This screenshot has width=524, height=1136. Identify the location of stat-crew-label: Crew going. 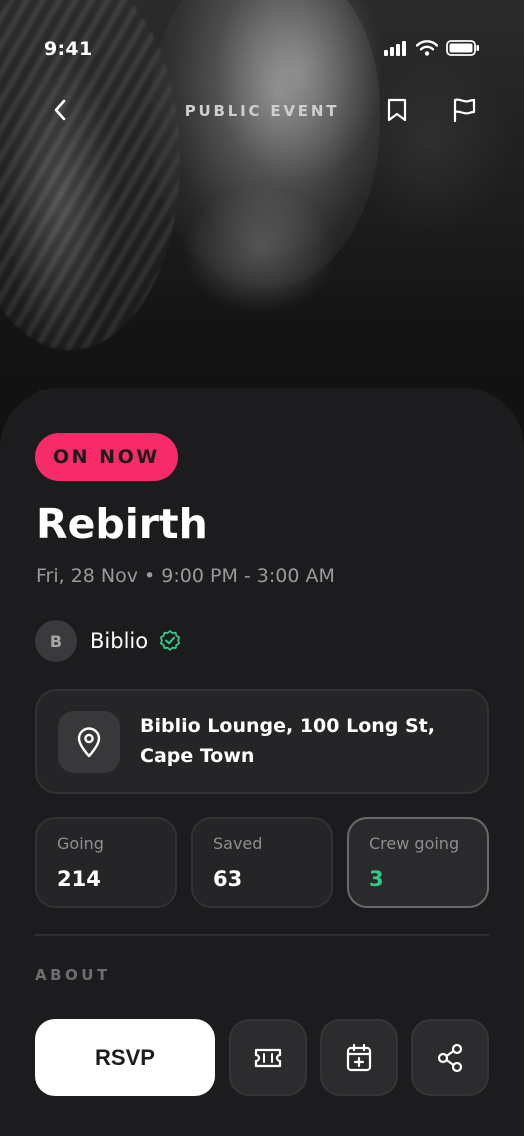
(414, 843).